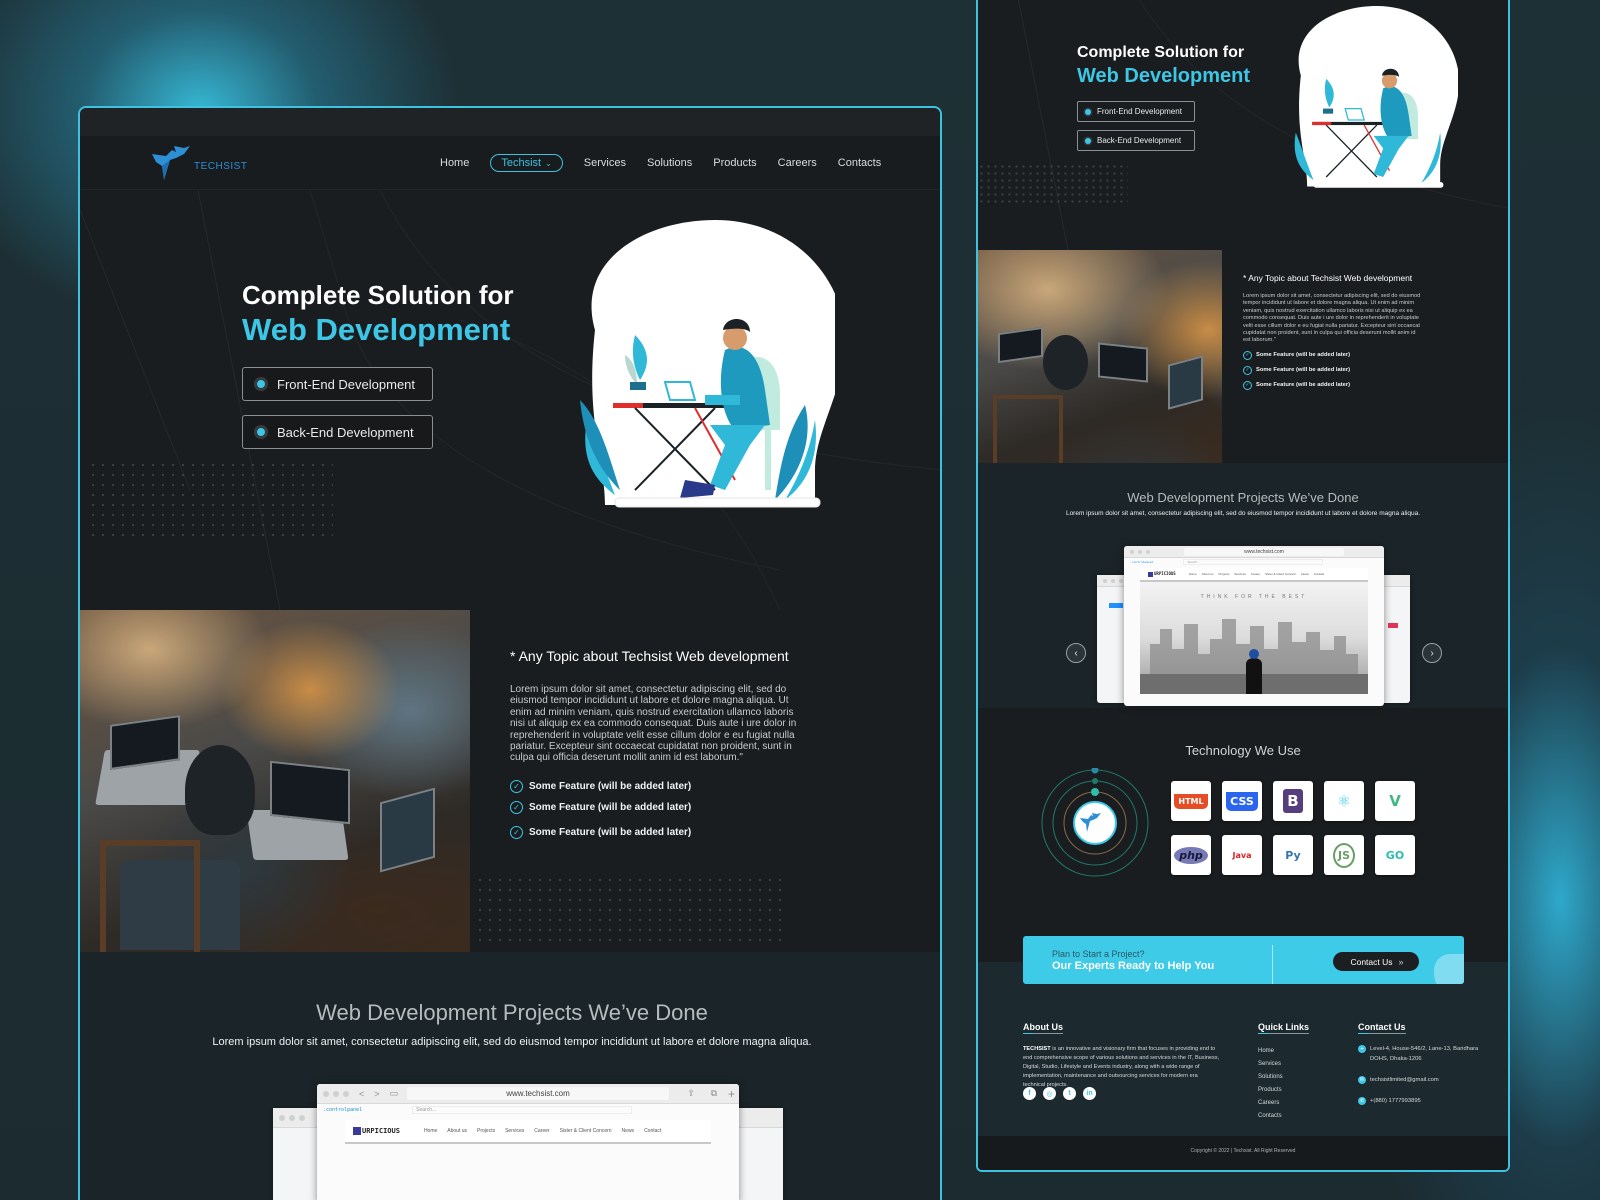  What do you see at coordinates (1242, 855) in the screenshot?
I see `tech-tile-java: Java` at bounding box center [1242, 855].